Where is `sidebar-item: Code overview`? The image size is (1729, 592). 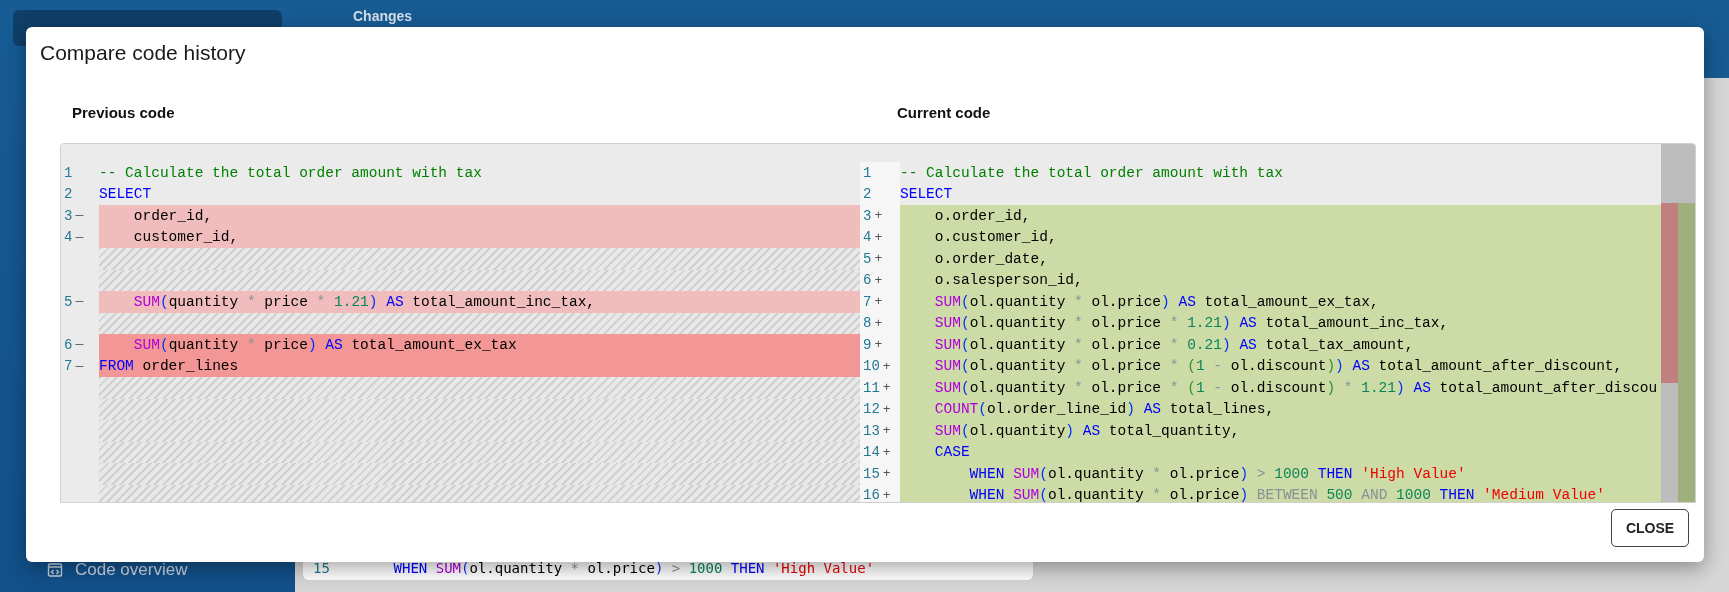 sidebar-item: Code overview is located at coordinates (147, 570).